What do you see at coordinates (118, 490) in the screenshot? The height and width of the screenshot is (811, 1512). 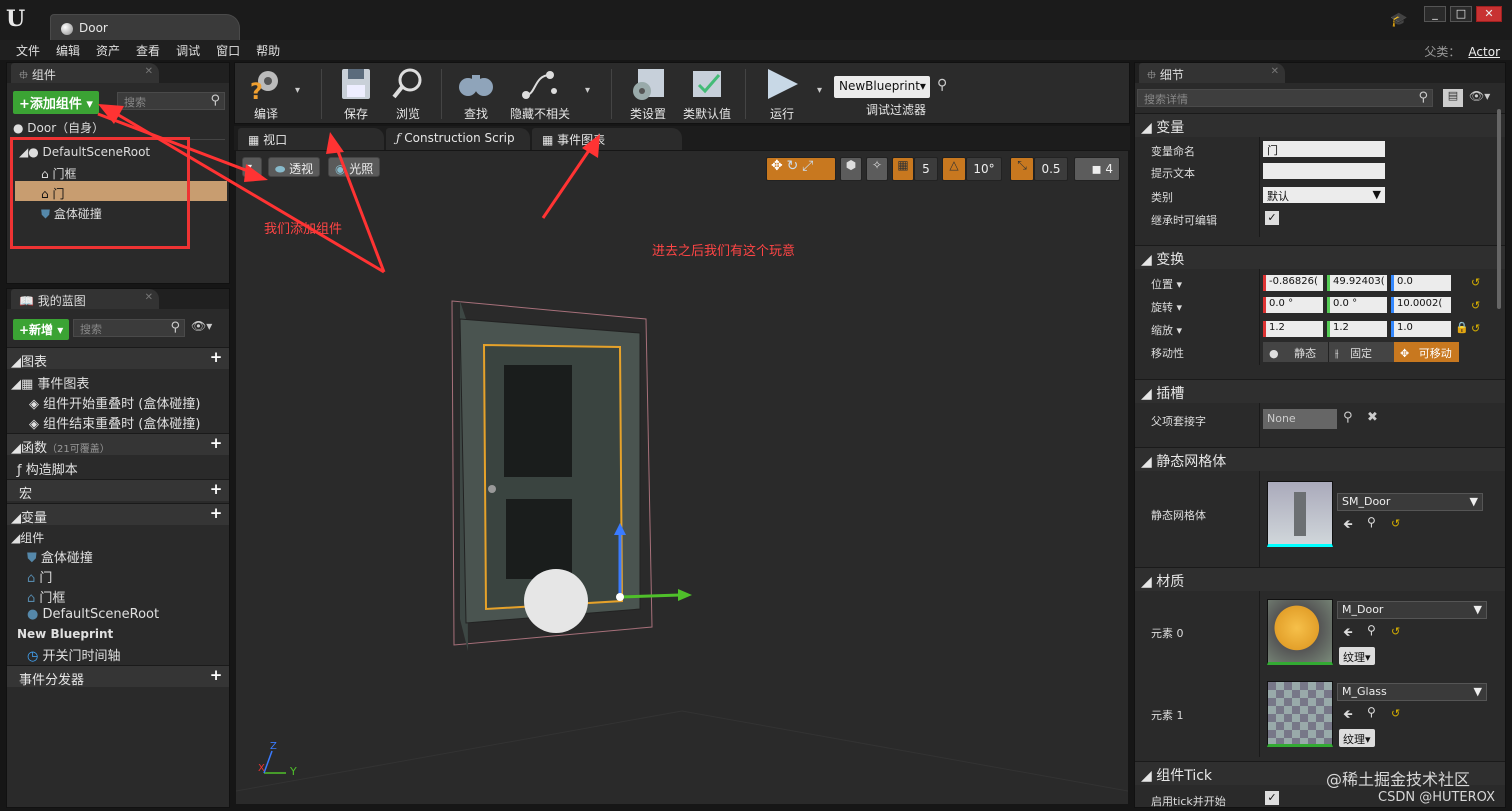 I see `macros-section: 宏 +` at bounding box center [118, 490].